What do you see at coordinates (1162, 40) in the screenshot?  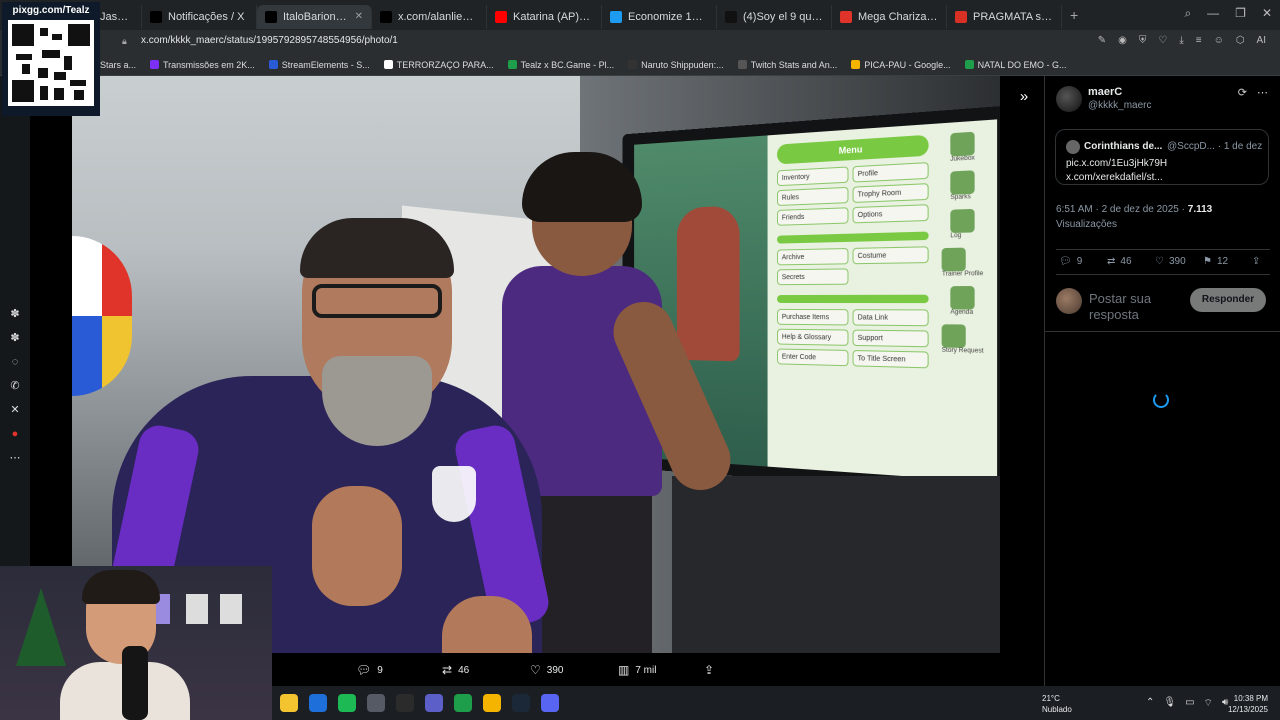 I see `heart-icon: ♡` at bounding box center [1162, 40].